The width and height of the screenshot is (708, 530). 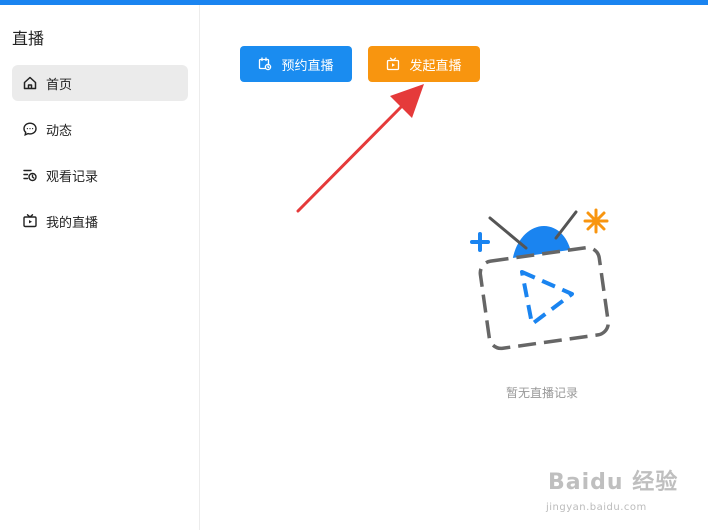 I want to click on chat-bubble-icon, so click(x=30, y=129).